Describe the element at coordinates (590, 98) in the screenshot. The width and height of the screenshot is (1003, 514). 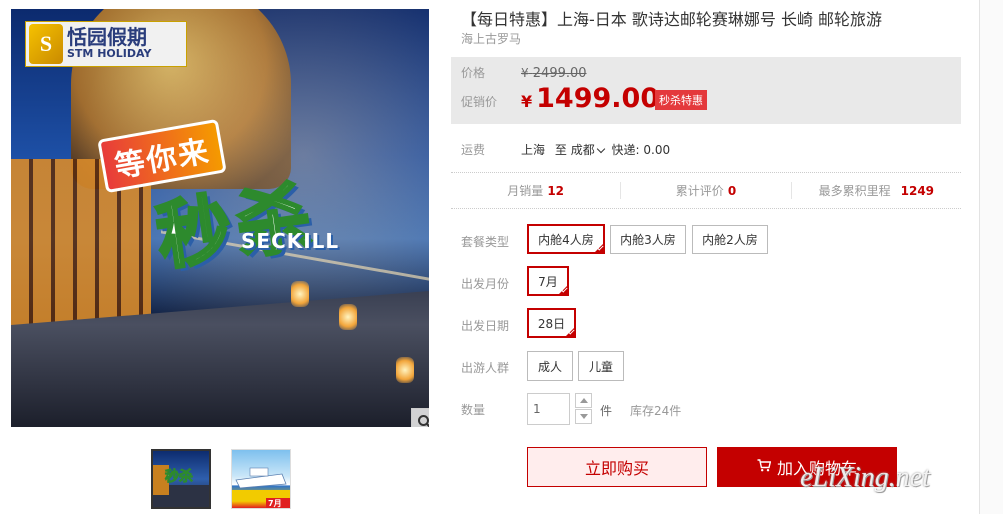
I see `sale-price: ¥1499.00` at that location.